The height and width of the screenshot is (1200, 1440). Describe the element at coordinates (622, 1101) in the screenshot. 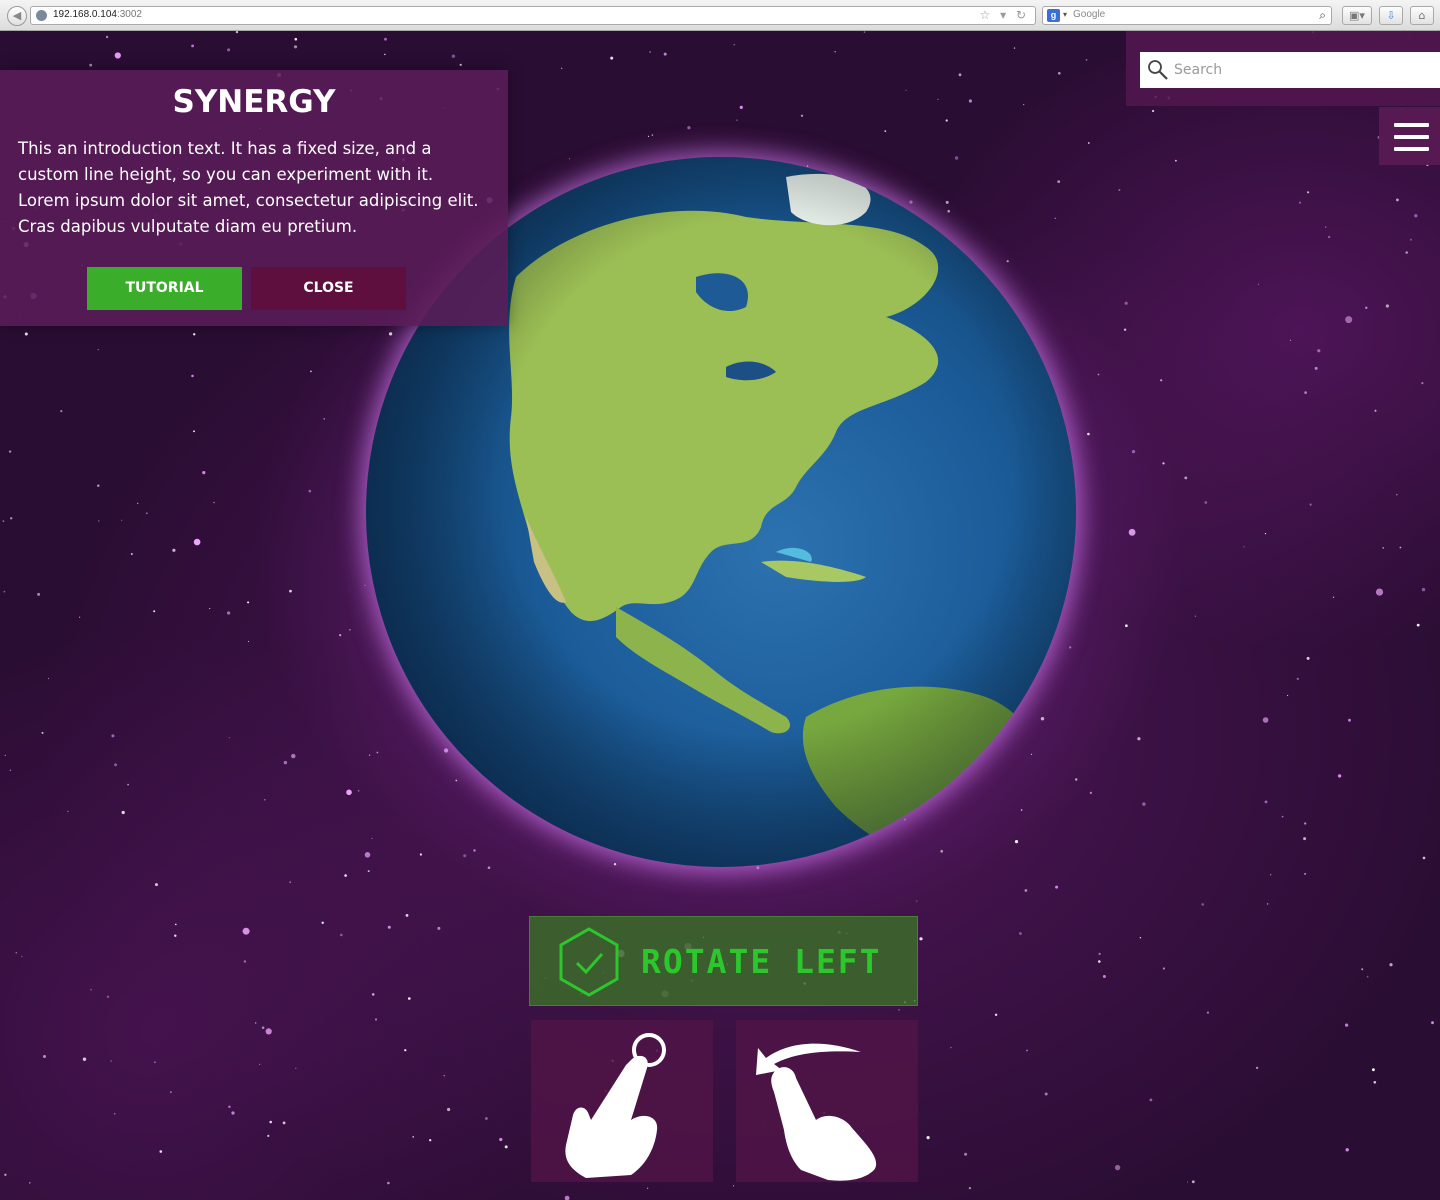

I see `tap-gesture-button` at that location.